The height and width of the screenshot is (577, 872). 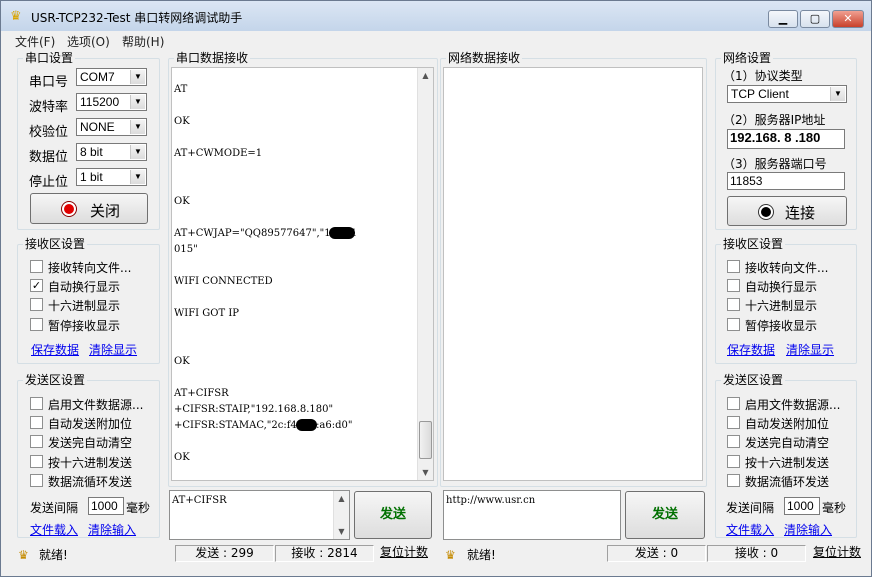 What do you see at coordinates (848, 19) in the screenshot?
I see `close-window-button: ✕` at bounding box center [848, 19].